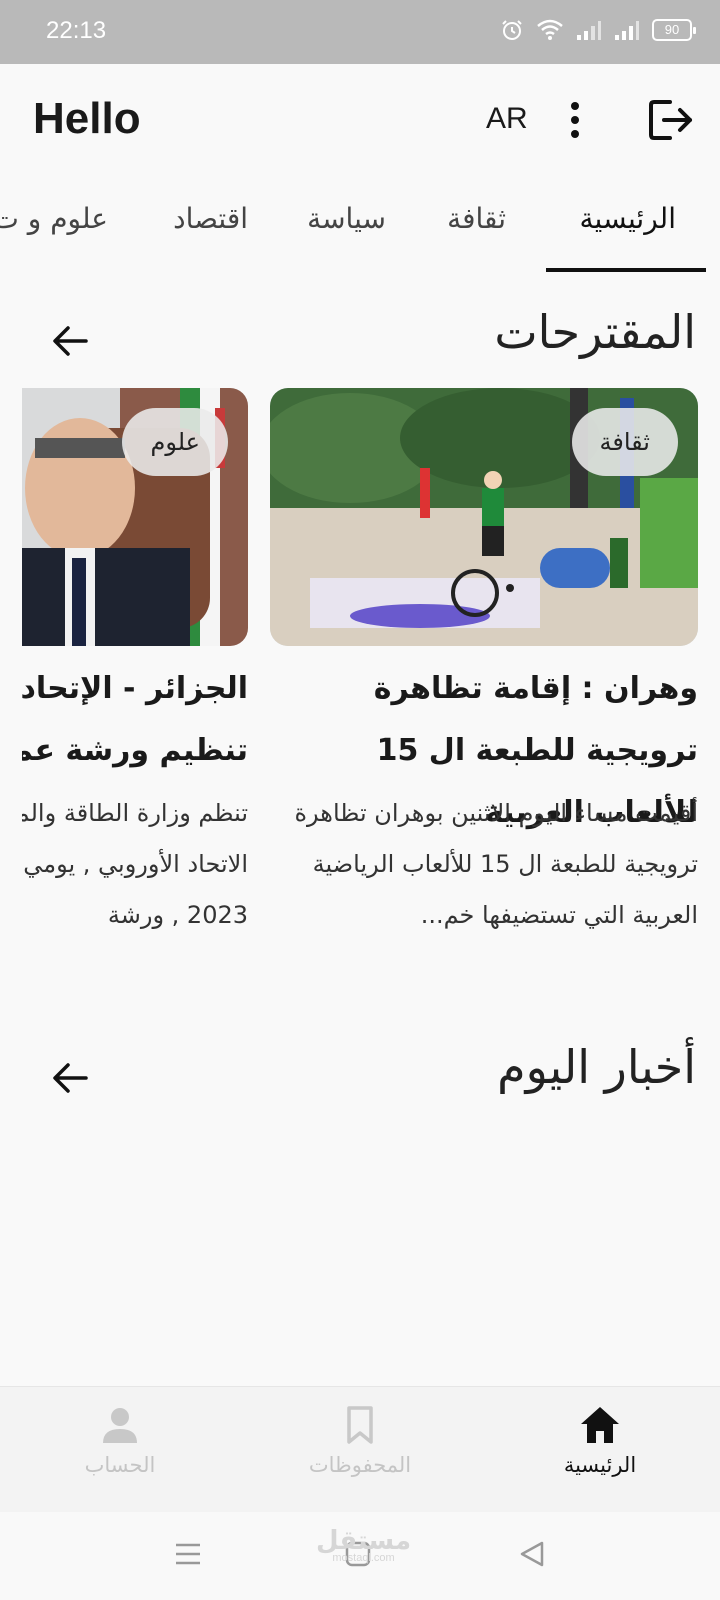 The image size is (720, 1600). Describe the element at coordinates (512, 30) in the screenshot. I see `alarm-icon` at that location.